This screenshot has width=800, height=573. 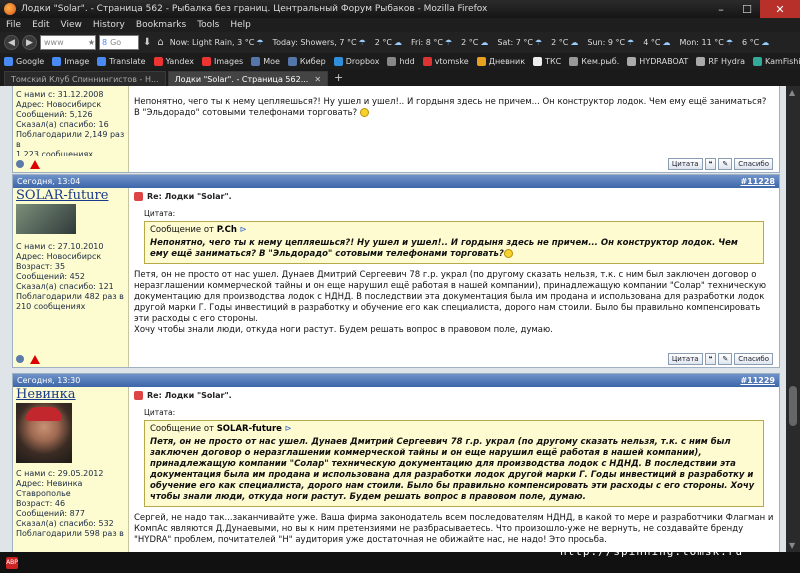 I want to click on quote-author: SOLAR-future, so click(x=249, y=429).